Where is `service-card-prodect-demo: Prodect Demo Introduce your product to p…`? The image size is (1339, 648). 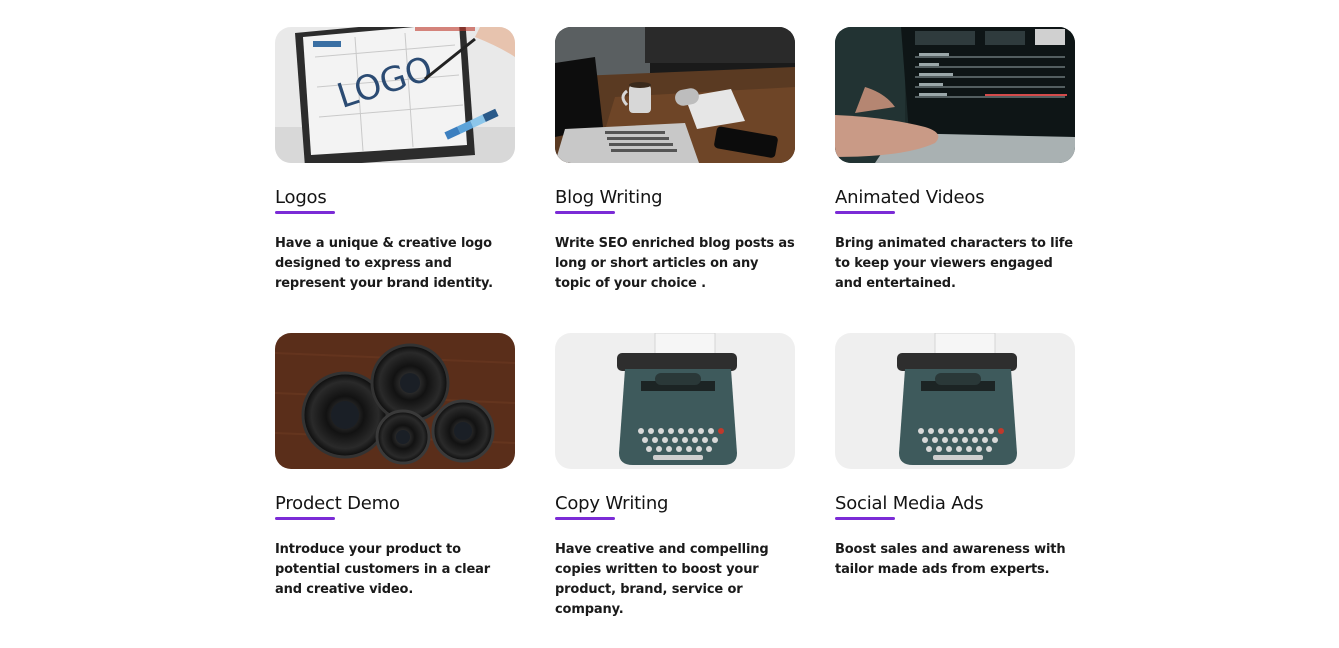
service-card-prodect-demo: Prodect Demo Introduce your product to p… is located at coordinates (395, 468).